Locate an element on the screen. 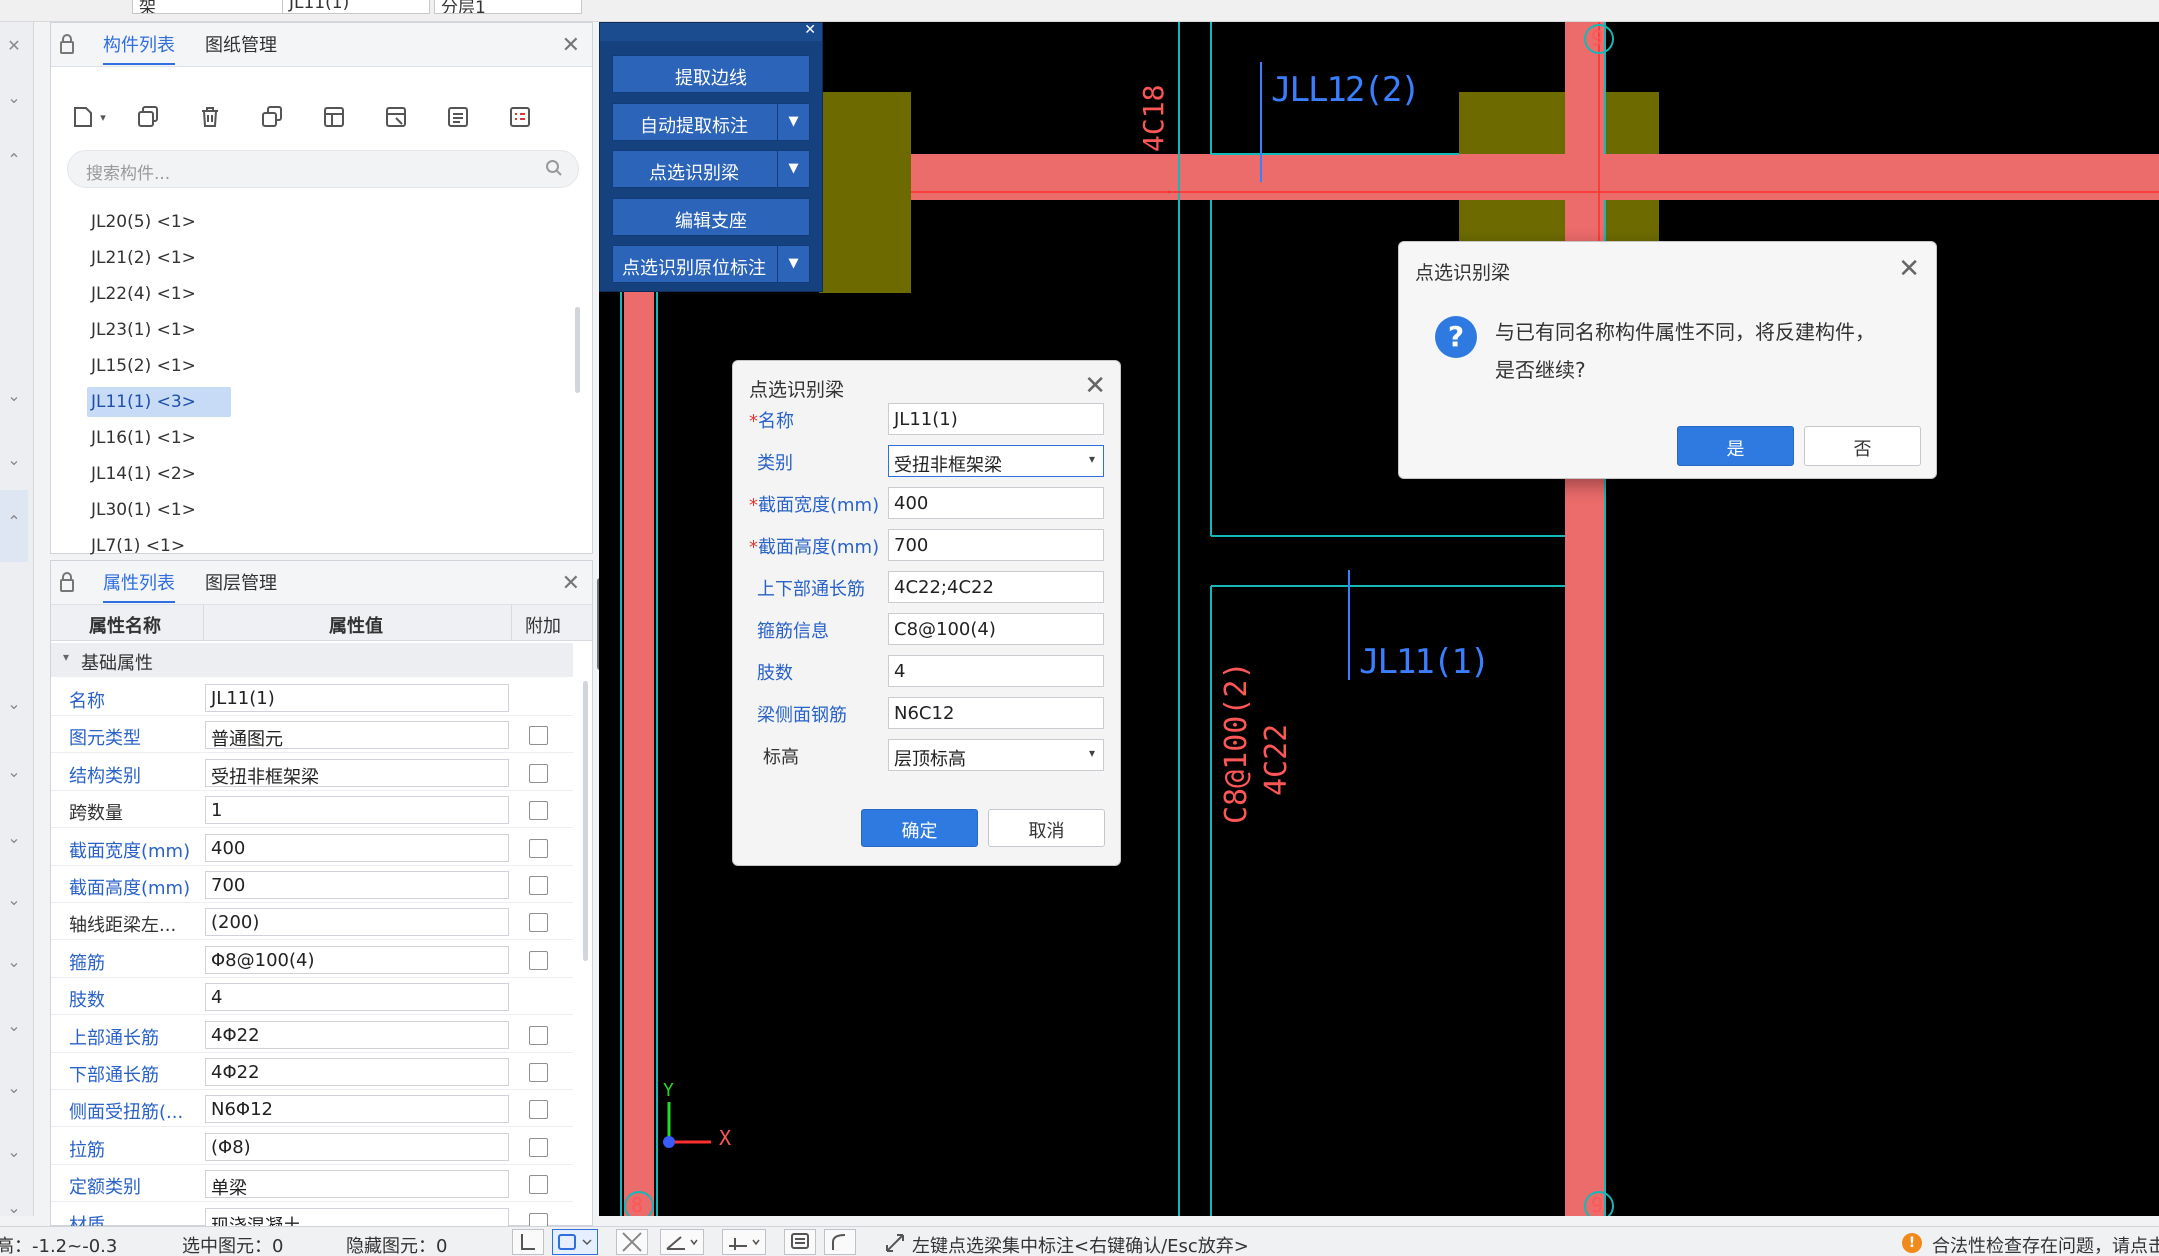 This screenshot has height=1256, width=2159. search-icon is located at coordinates (554, 170).